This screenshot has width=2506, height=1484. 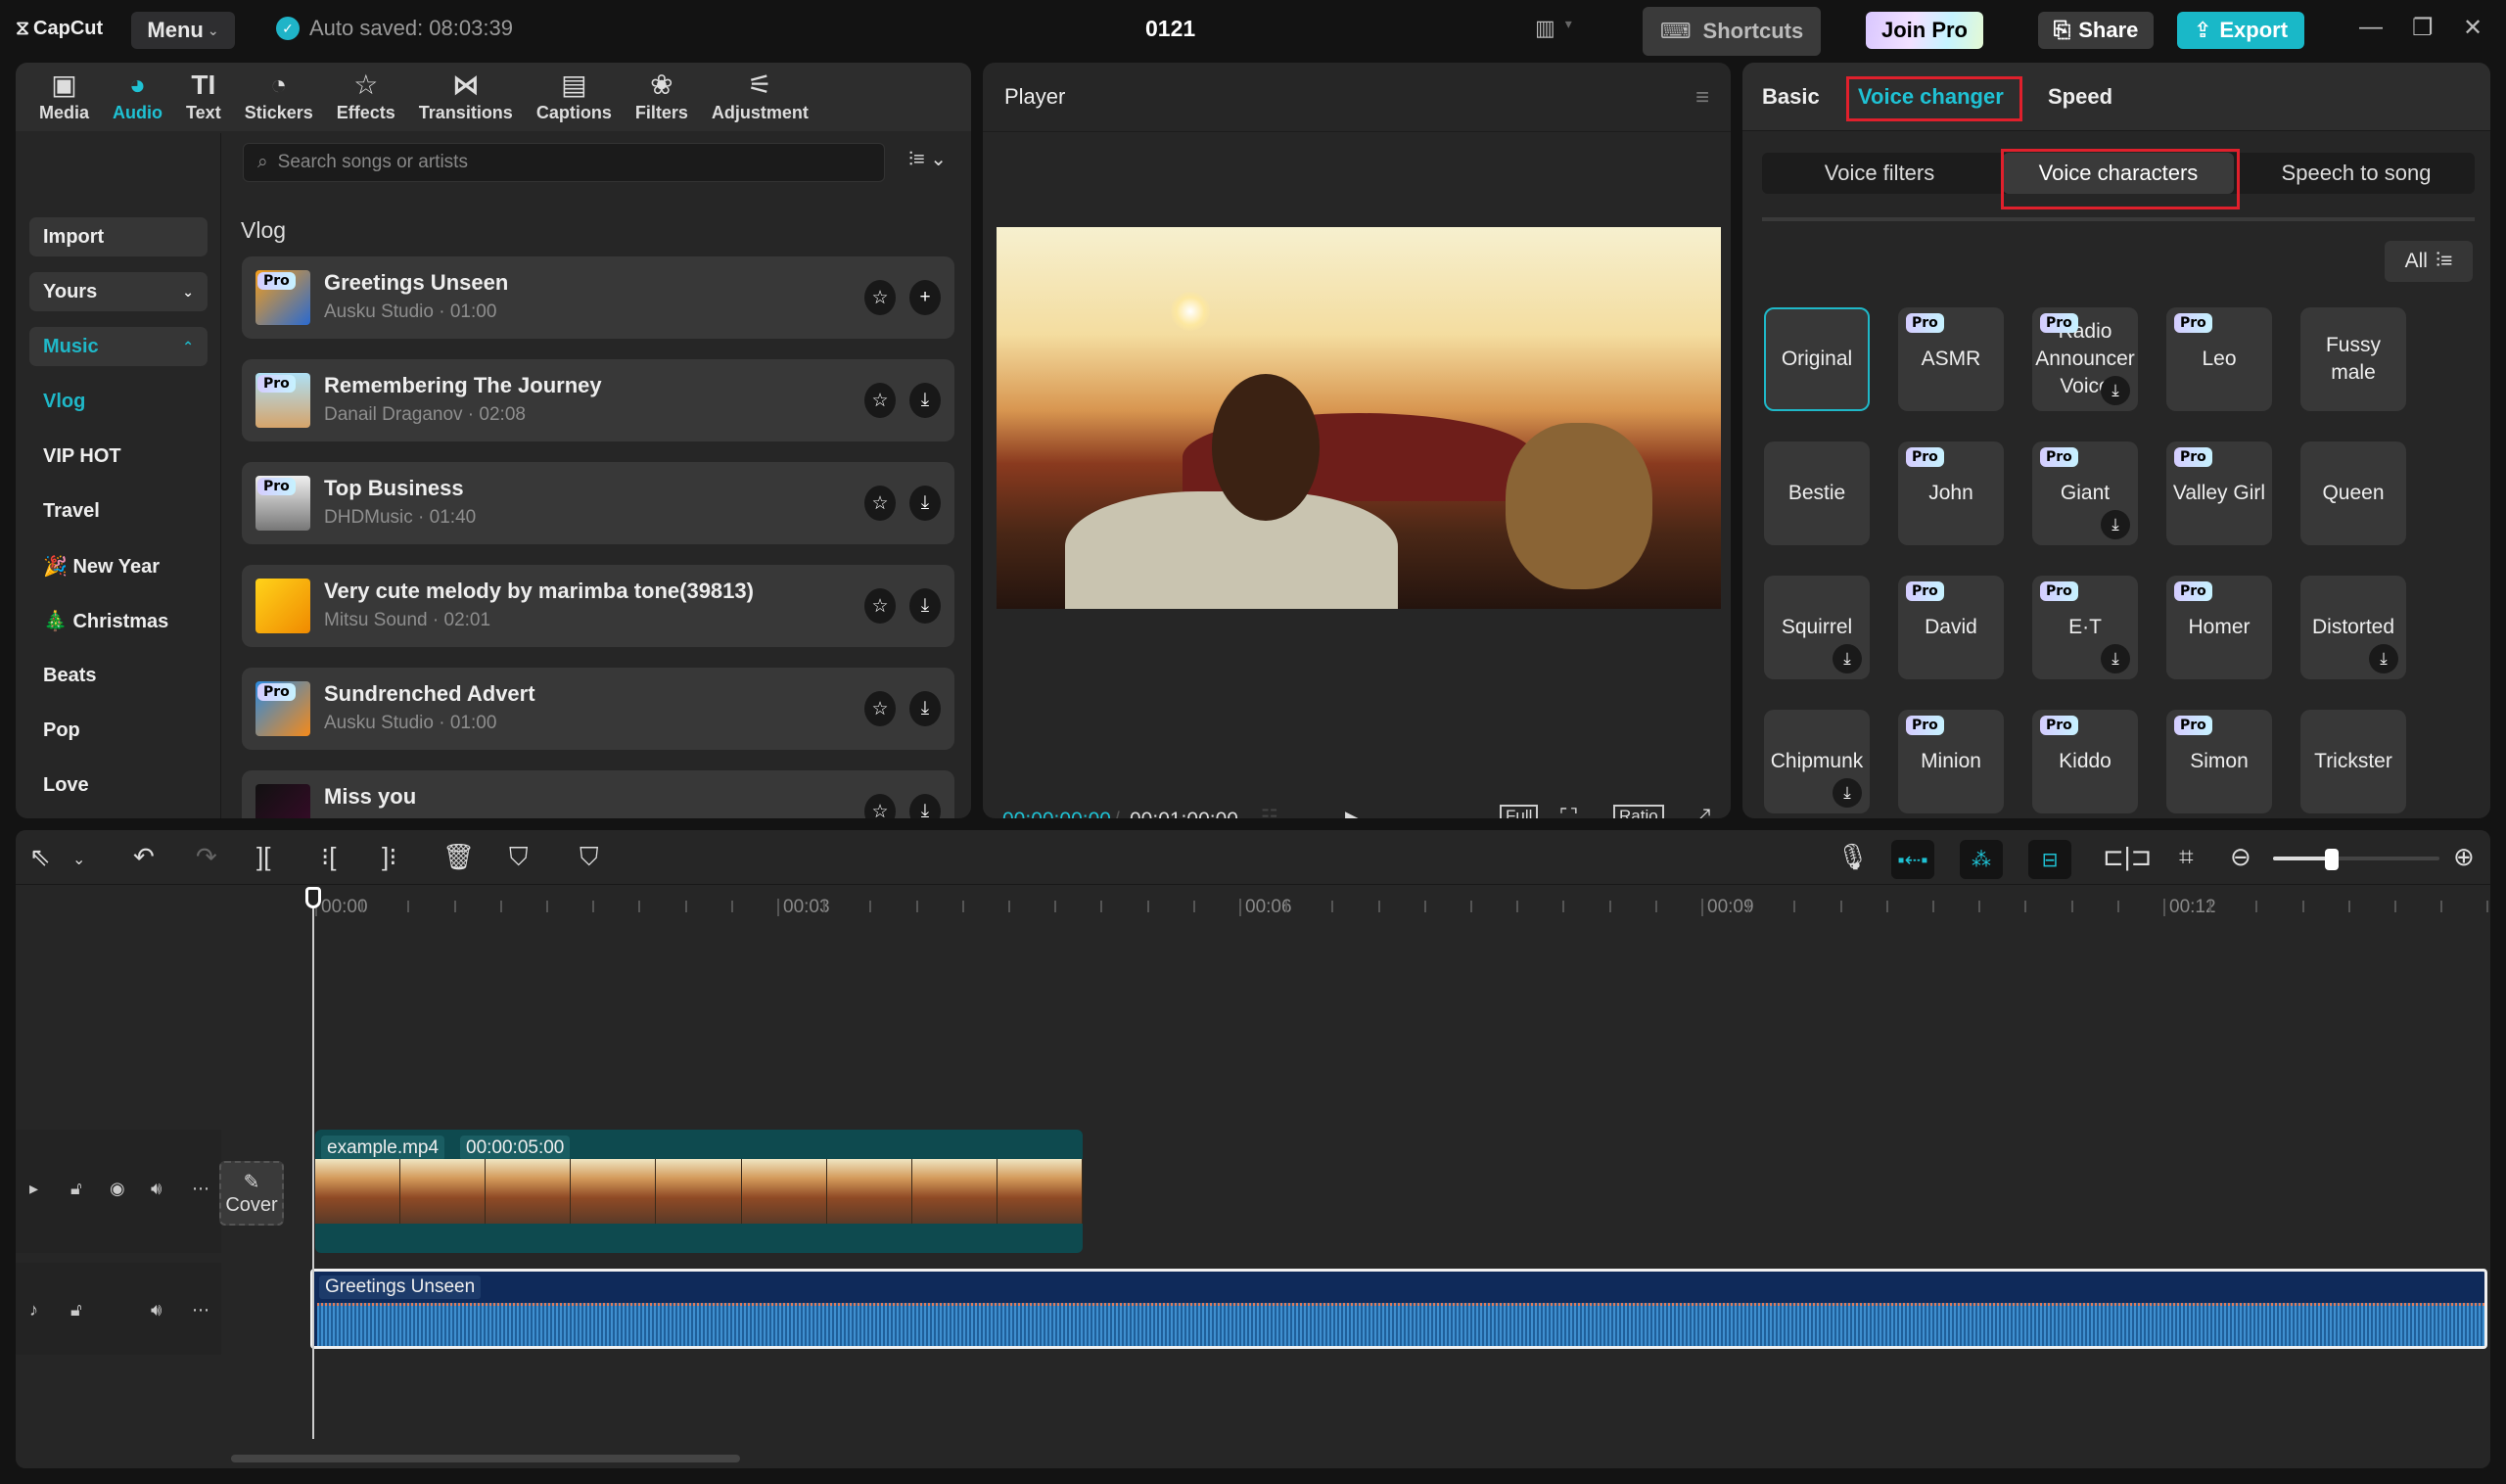 What do you see at coordinates (1981, 859) in the screenshot?
I see `magnet-icon: ⁂` at bounding box center [1981, 859].